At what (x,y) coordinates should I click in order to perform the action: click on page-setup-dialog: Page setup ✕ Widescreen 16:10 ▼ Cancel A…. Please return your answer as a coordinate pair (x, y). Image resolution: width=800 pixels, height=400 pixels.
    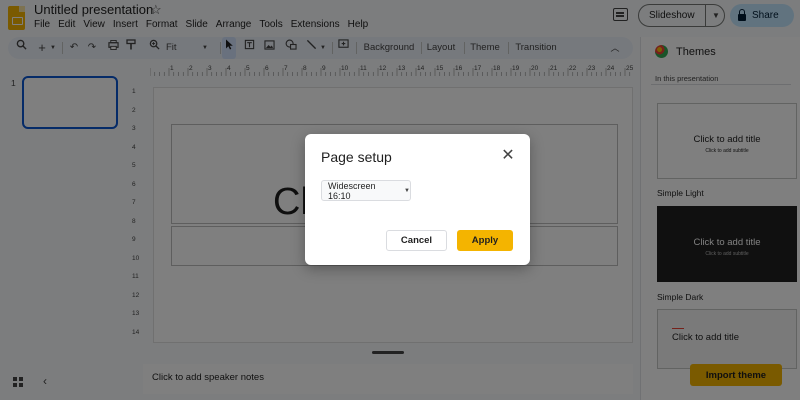
    Looking at the image, I should click on (417, 199).